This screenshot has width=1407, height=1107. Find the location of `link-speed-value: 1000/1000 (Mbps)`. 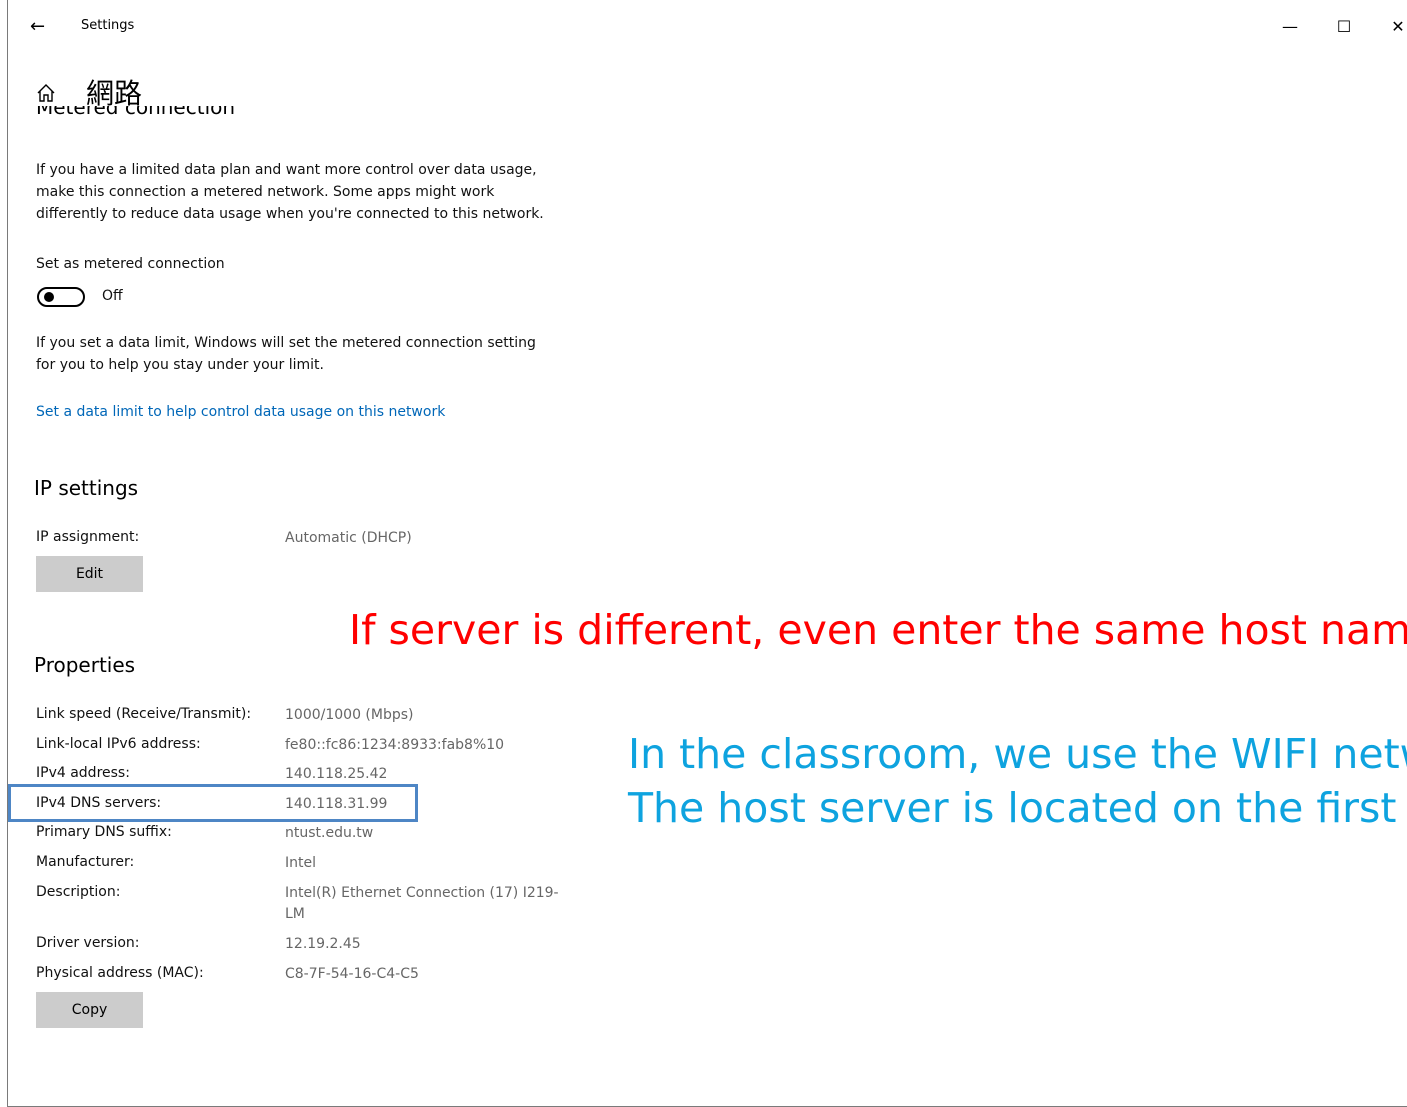

link-speed-value: 1000/1000 (Mbps) is located at coordinates (349, 715).